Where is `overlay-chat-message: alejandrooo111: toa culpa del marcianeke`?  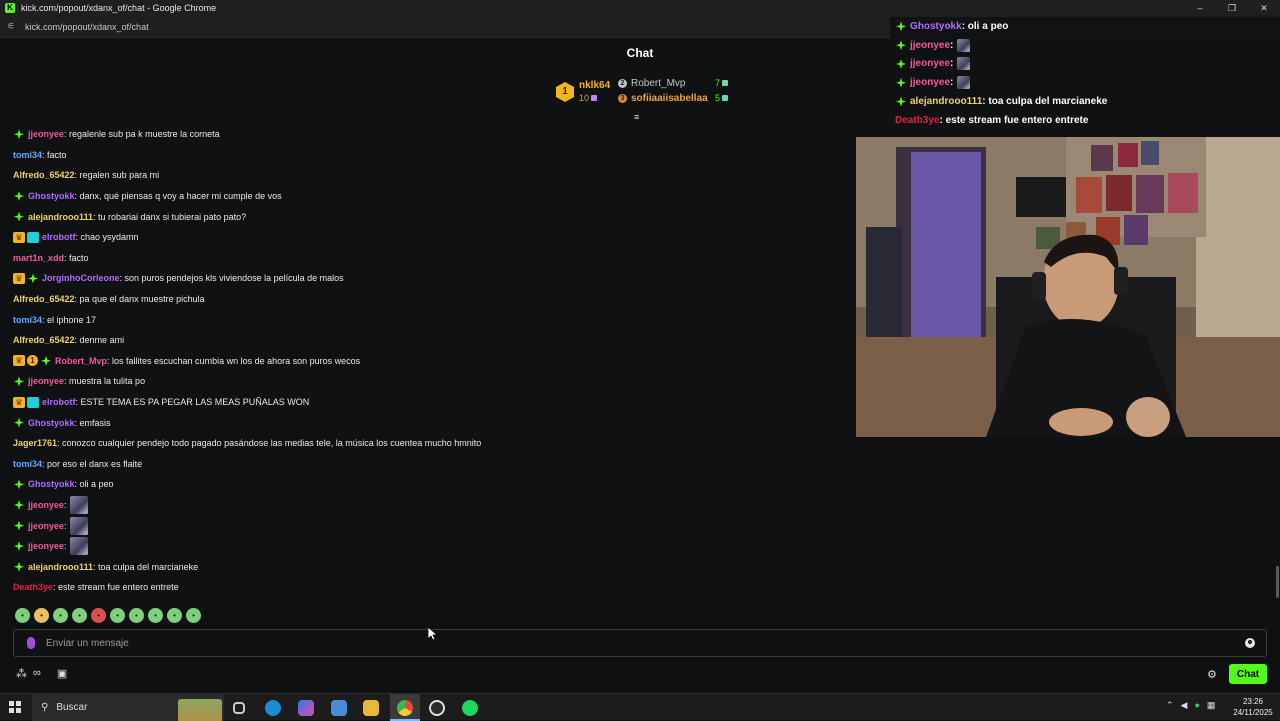
overlay-chat-message: alejandrooo111: toa culpa del marcianeke is located at coordinates (1085, 101).